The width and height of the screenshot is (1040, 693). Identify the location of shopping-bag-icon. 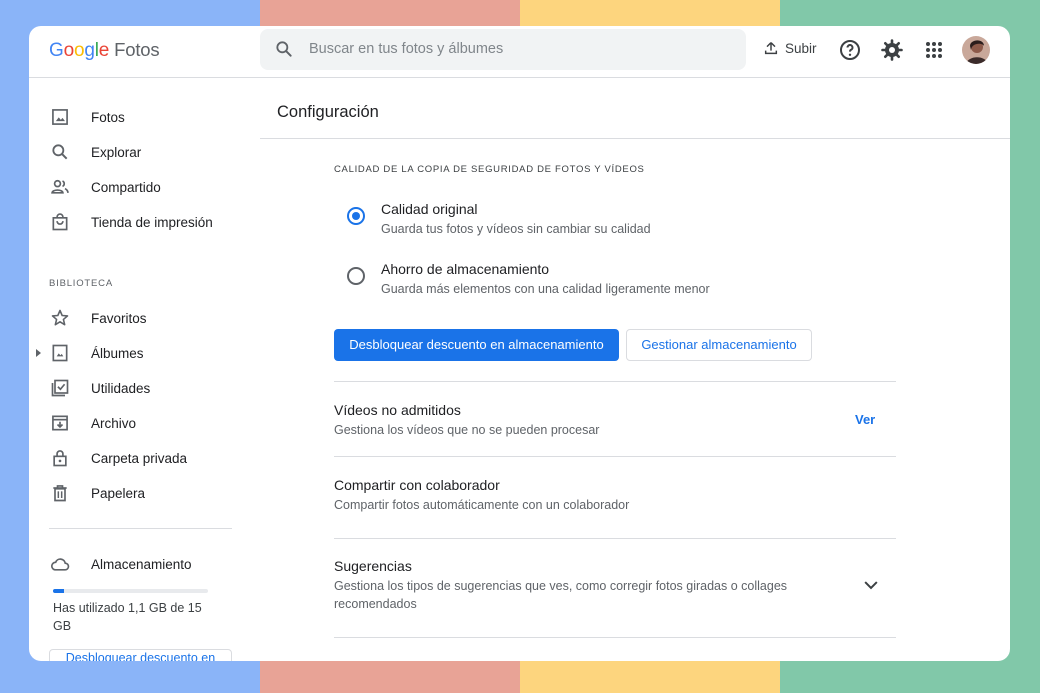
(60, 222).